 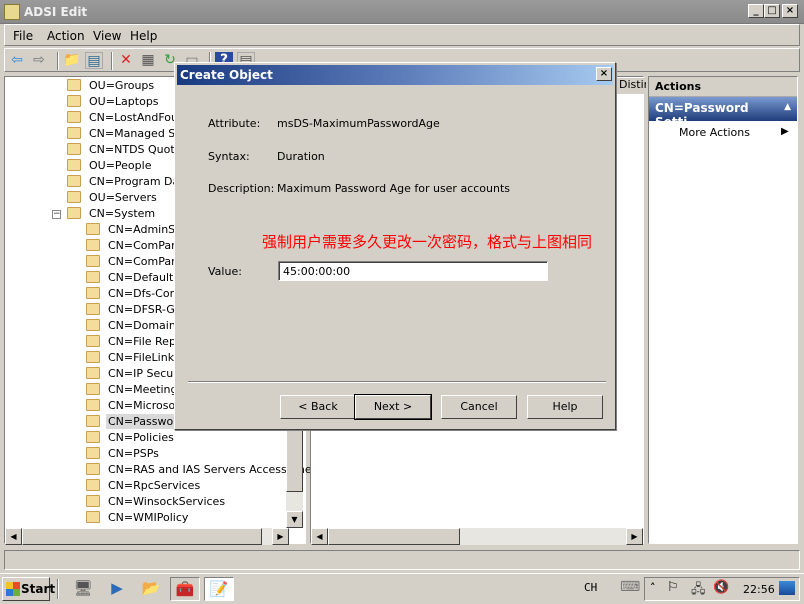 What do you see at coordinates (698, 591) in the screenshot?
I see `network-icon: 🖧` at bounding box center [698, 591].